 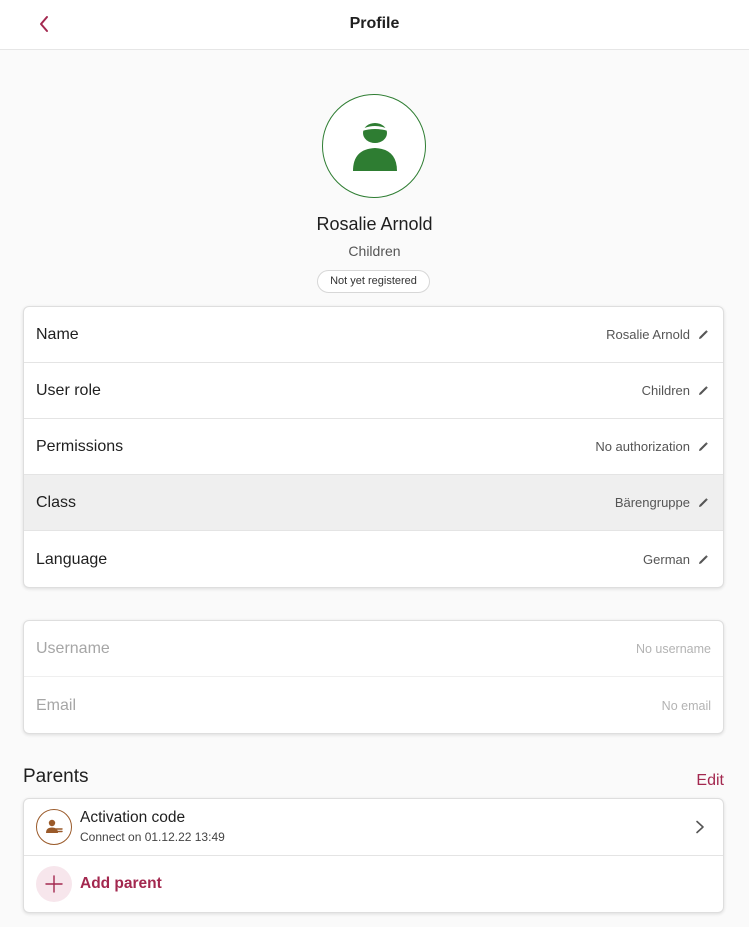 I want to click on add-parent-icon-circle, so click(x=54, y=884).